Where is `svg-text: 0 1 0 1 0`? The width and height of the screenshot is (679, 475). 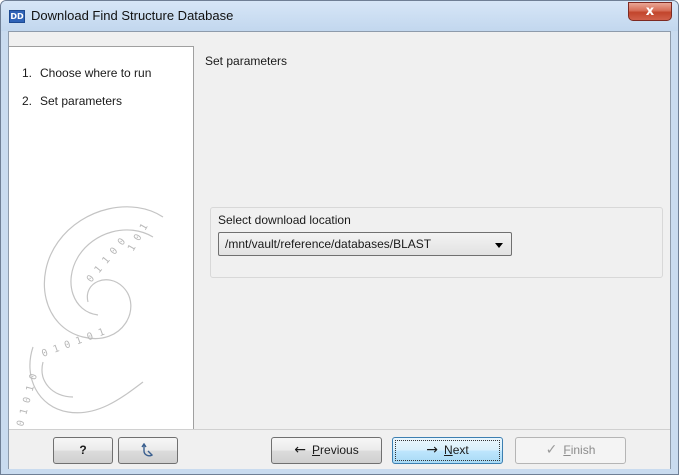 svg-text: 0 1 0 1 0 is located at coordinates (27, 400).